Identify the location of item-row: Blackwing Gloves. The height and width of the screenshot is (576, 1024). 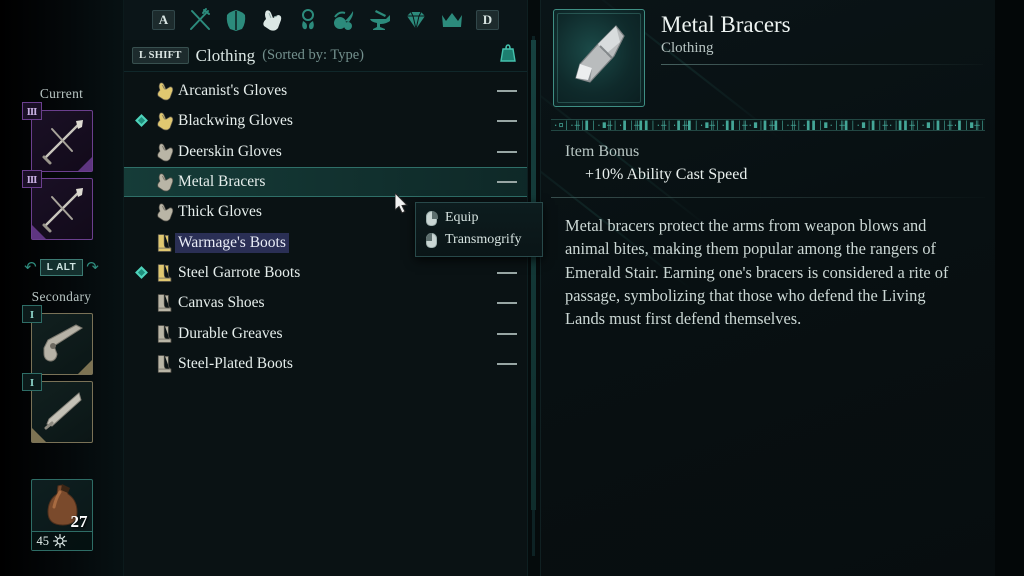
(325, 121).